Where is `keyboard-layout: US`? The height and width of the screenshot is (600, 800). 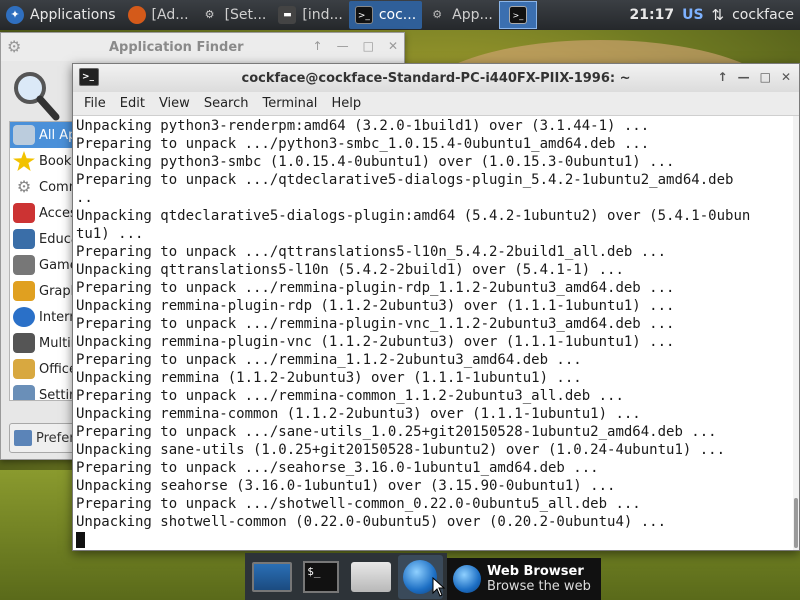 keyboard-layout: US is located at coordinates (692, 15).